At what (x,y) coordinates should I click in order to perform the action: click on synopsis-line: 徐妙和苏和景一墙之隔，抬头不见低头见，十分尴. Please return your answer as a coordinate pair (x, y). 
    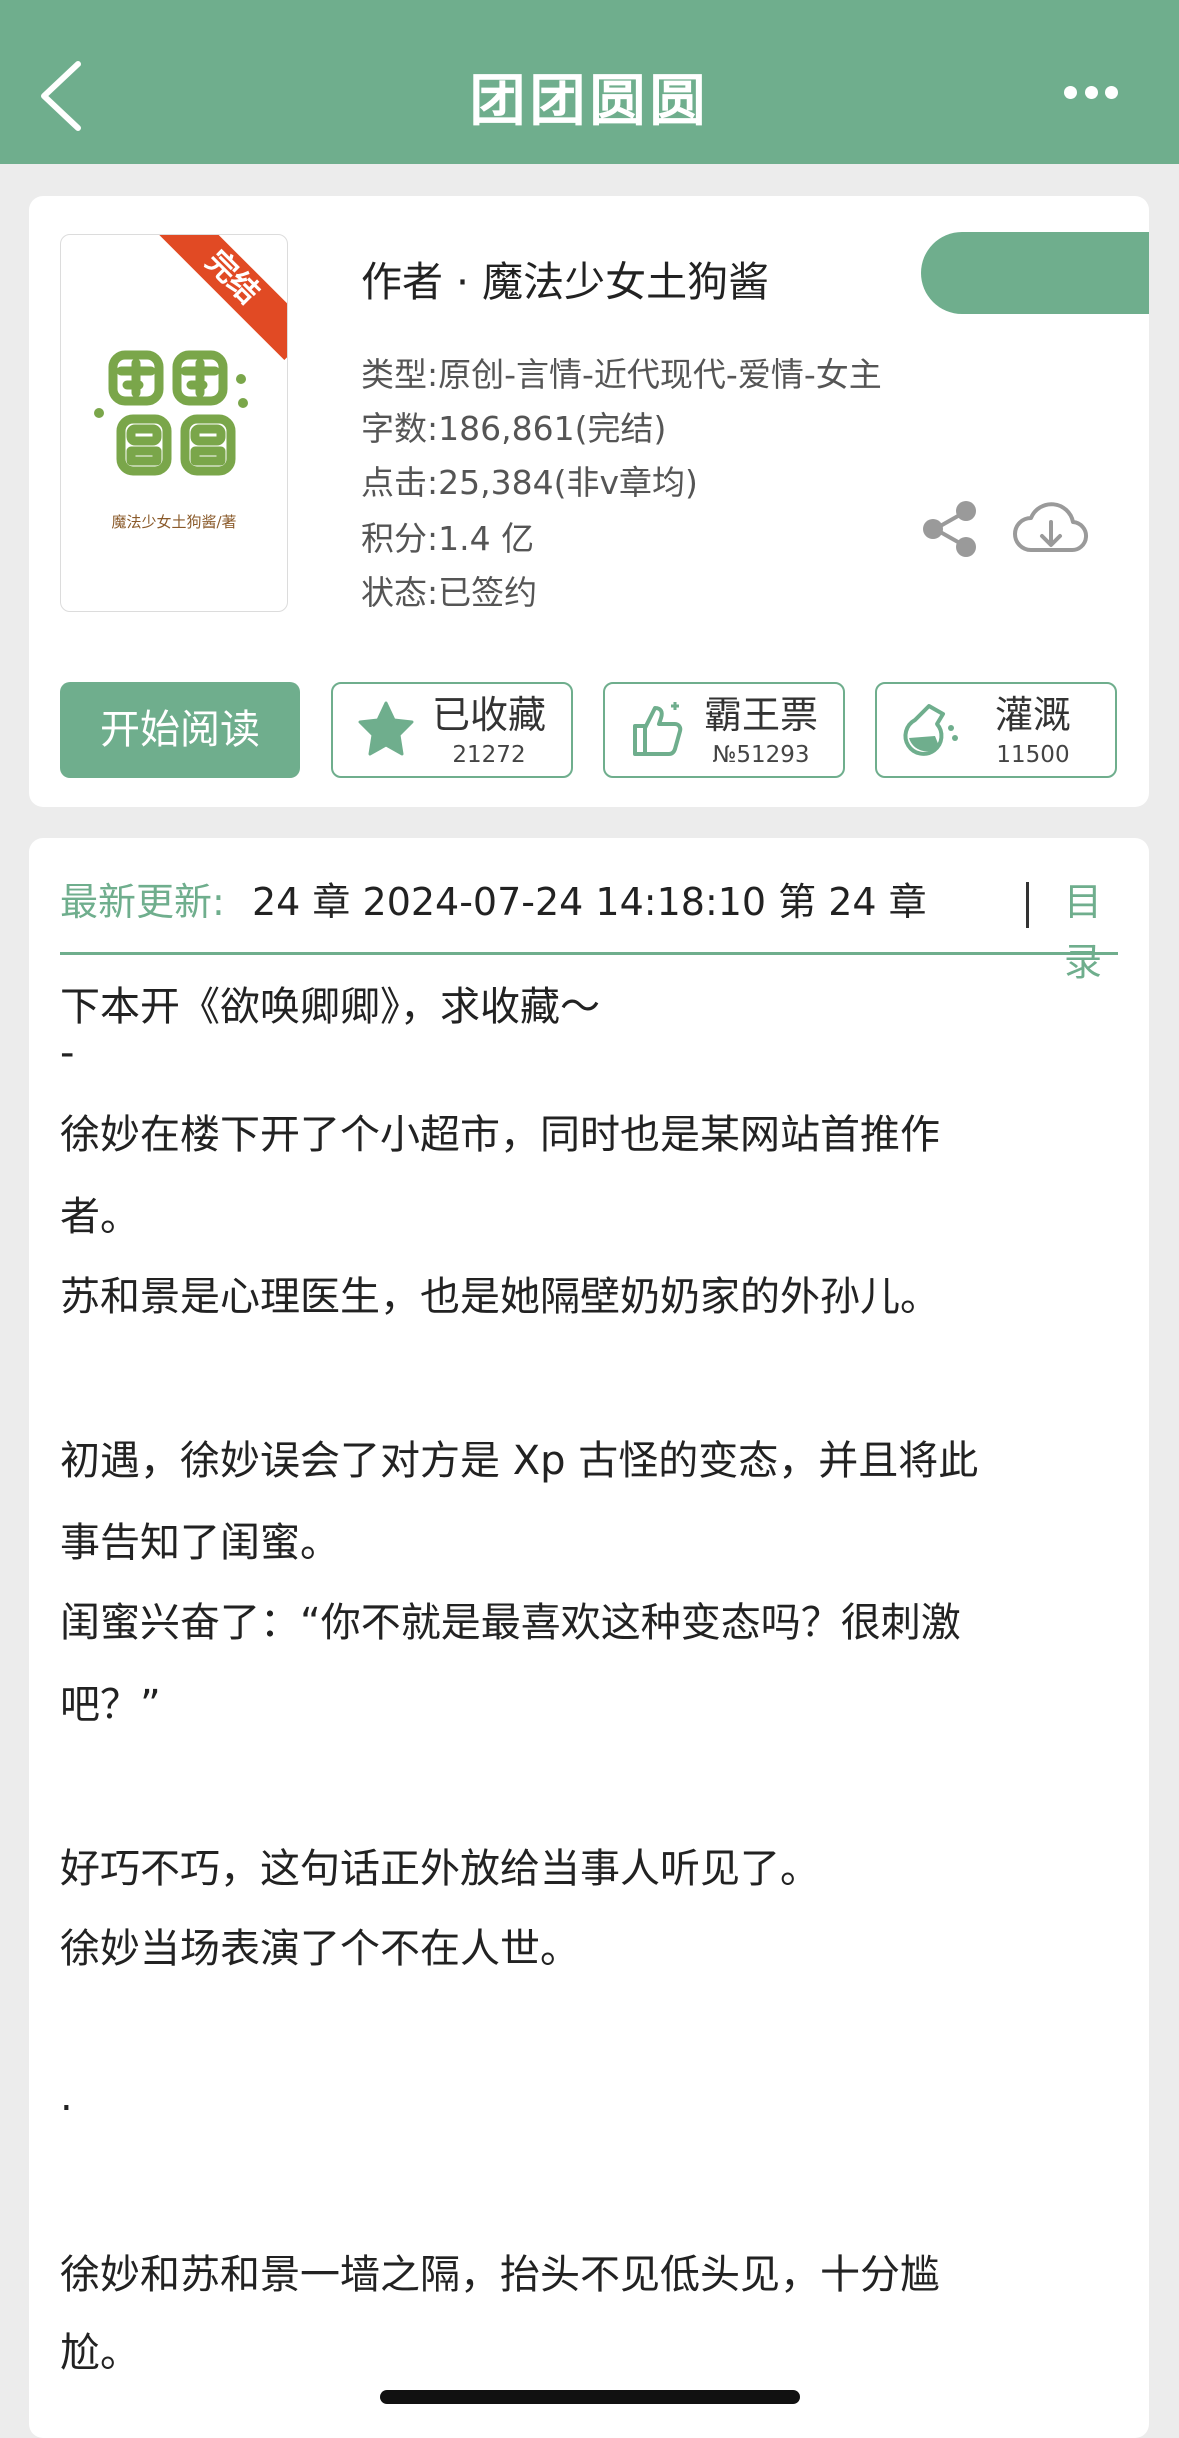
    Looking at the image, I should click on (500, 2275).